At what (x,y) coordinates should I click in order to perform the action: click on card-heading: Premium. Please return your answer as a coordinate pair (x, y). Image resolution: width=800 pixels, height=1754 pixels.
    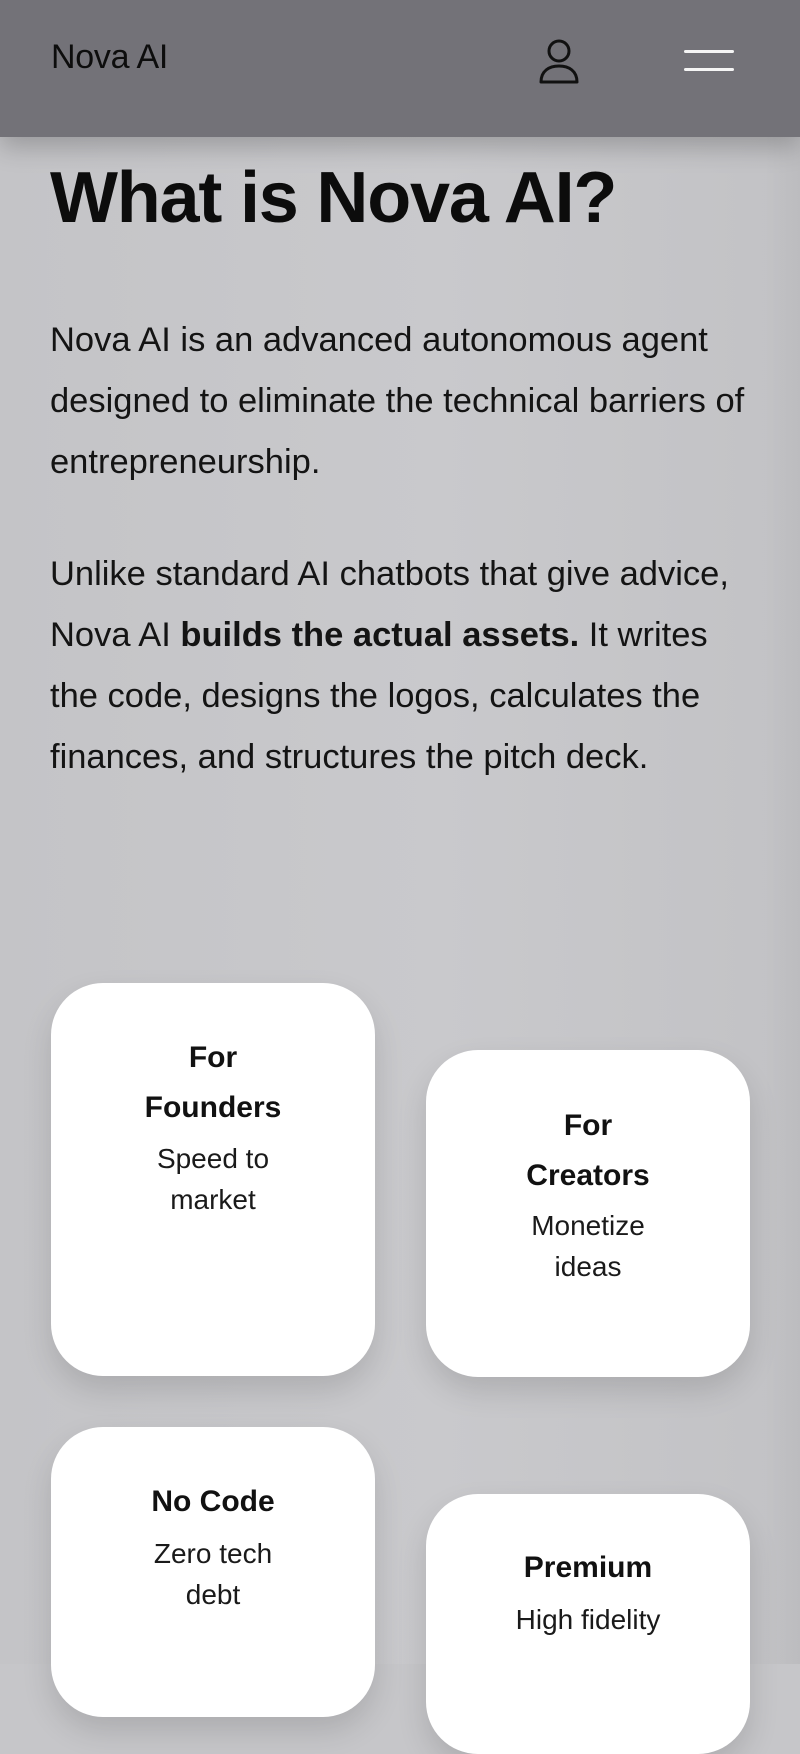
    Looking at the image, I should click on (588, 1568).